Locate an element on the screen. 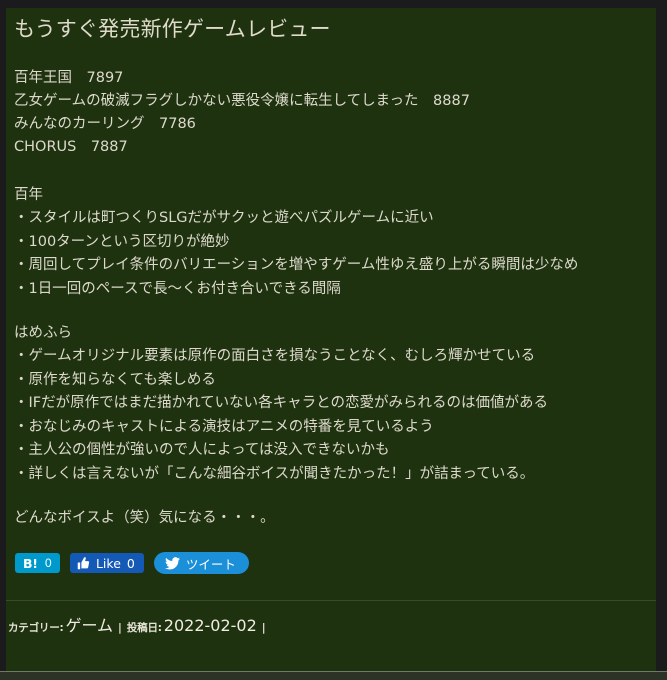 This screenshot has width=667, height=680. category-link: ゲーム is located at coordinates (90, 624).